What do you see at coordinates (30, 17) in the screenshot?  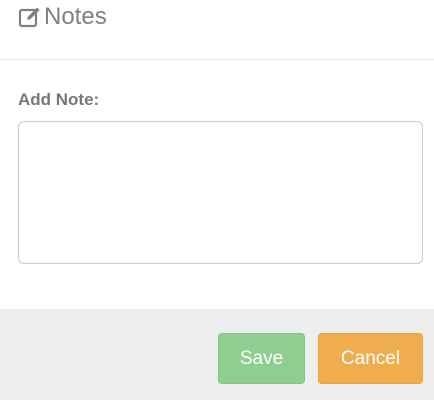 I see `edit-icon` at bounding box center [30, 17].